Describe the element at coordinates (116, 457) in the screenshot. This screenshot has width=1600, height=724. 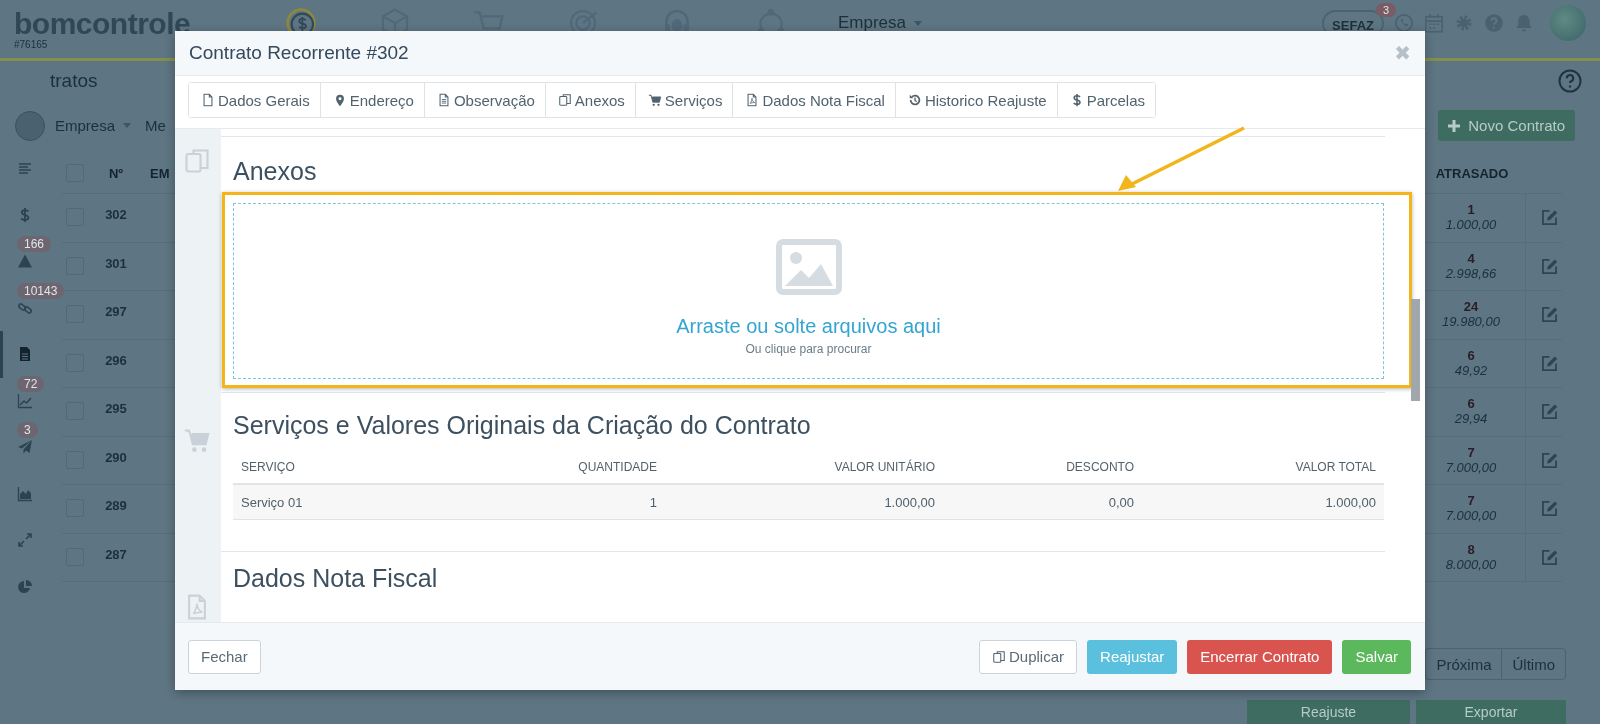
I see `table-cell-text: 290` at that location.